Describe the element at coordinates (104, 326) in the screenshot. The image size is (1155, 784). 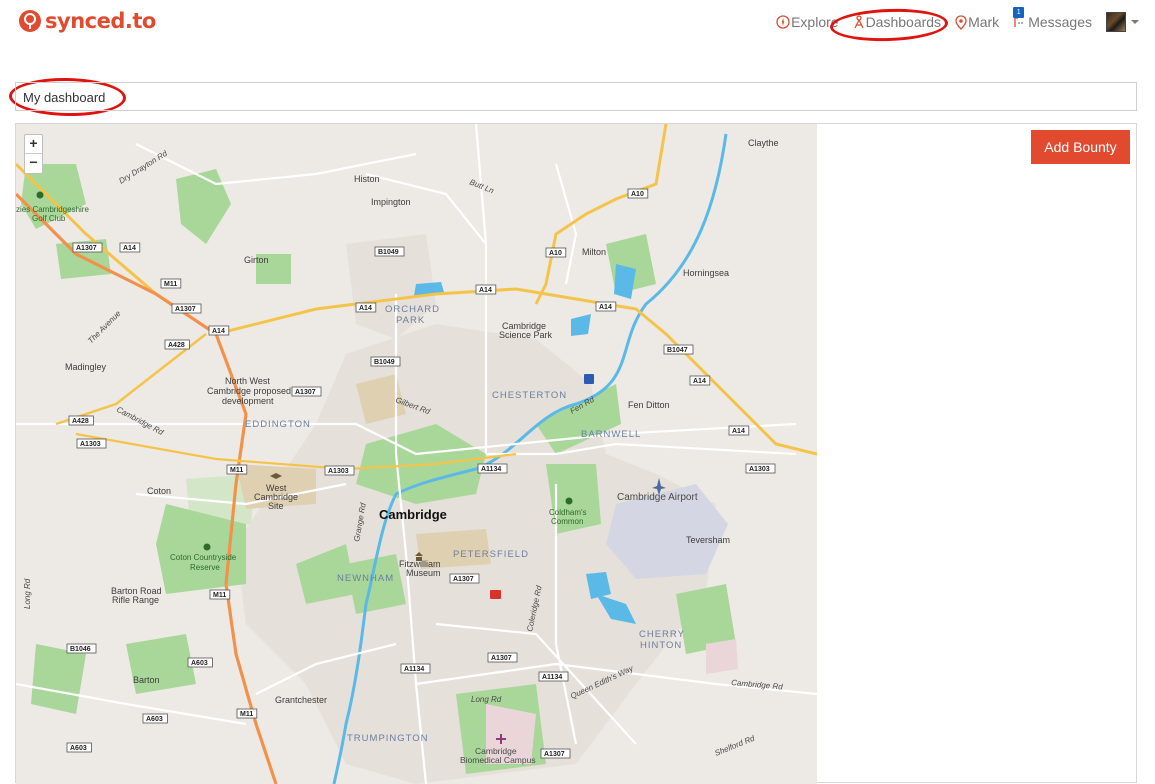
I see `label-the-avenue: The Avenue` at that location.